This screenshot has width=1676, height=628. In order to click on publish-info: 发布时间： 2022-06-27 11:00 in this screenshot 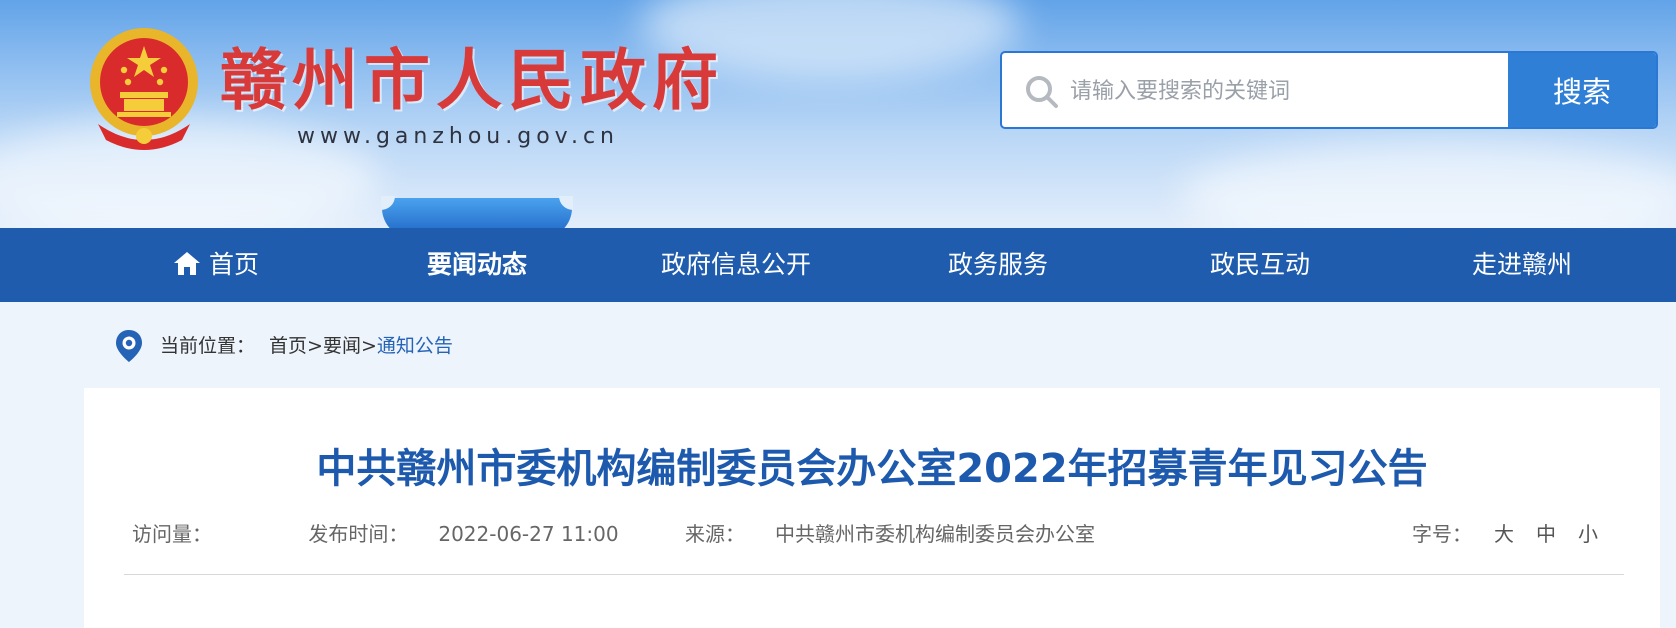, I will do `click(478, 534)`.